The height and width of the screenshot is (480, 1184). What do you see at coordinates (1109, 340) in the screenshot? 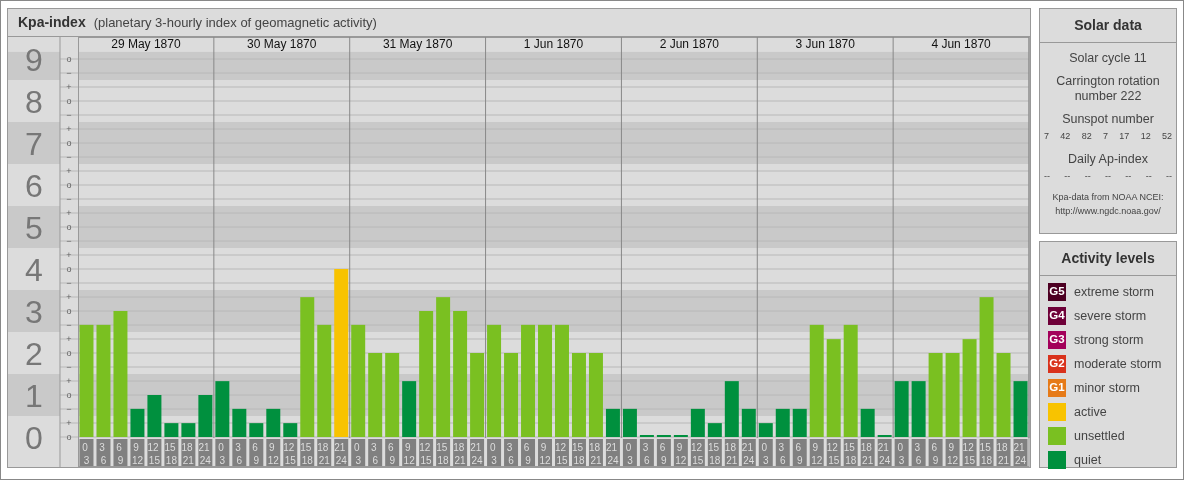
I see `legend-label: strong storm` at bounding box center [1109, 340].